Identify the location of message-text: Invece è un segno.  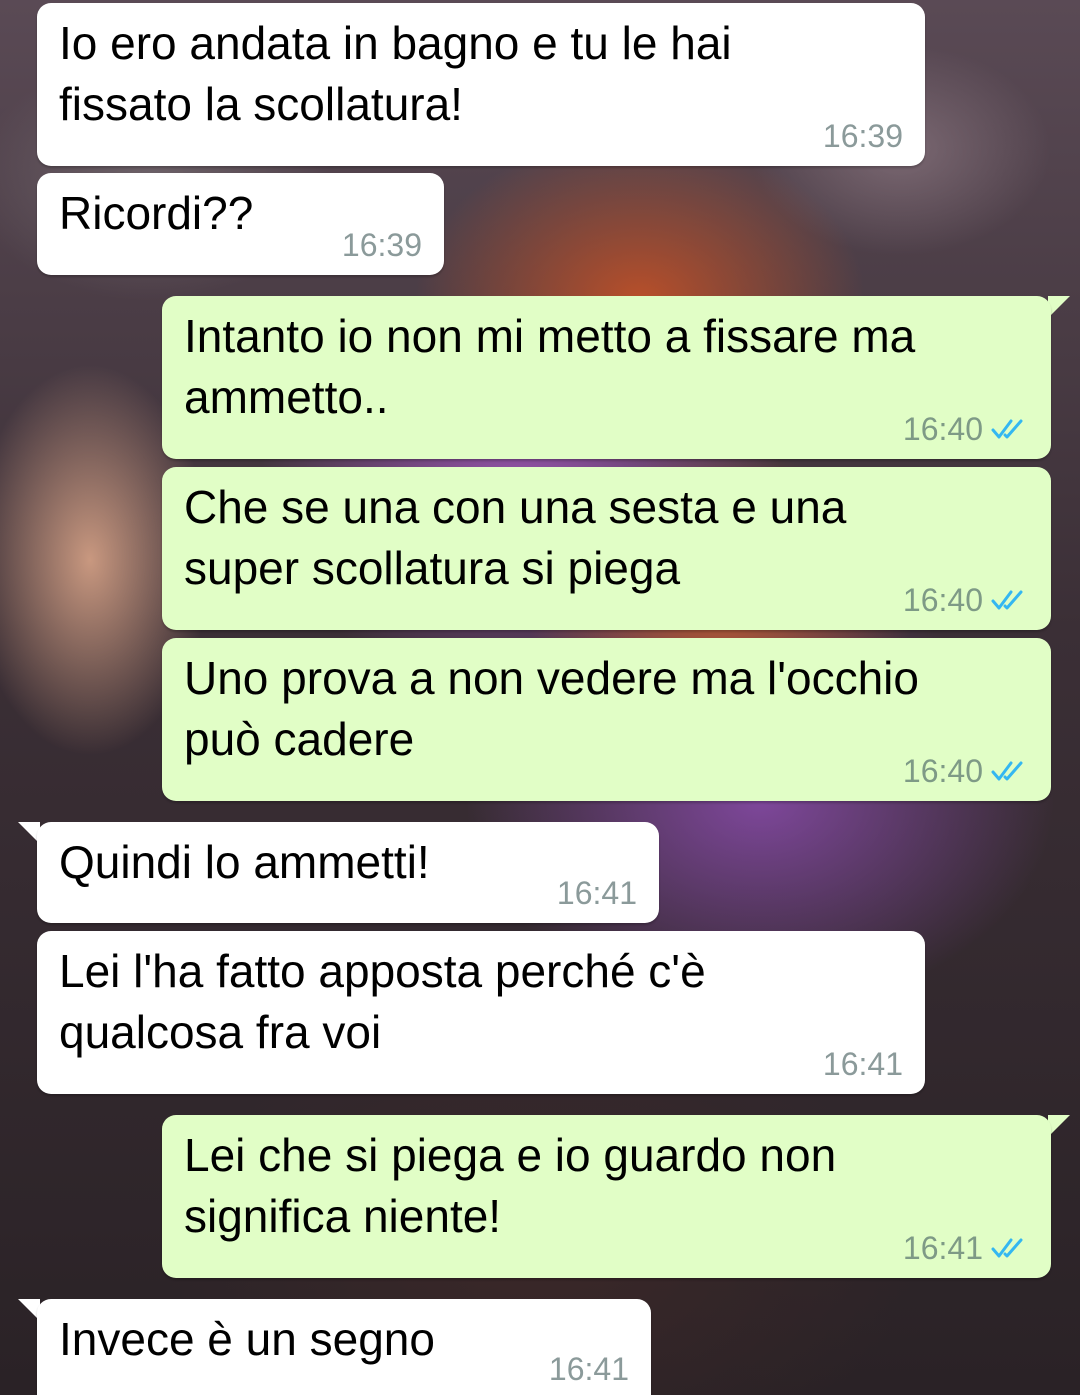
(247, 1339).